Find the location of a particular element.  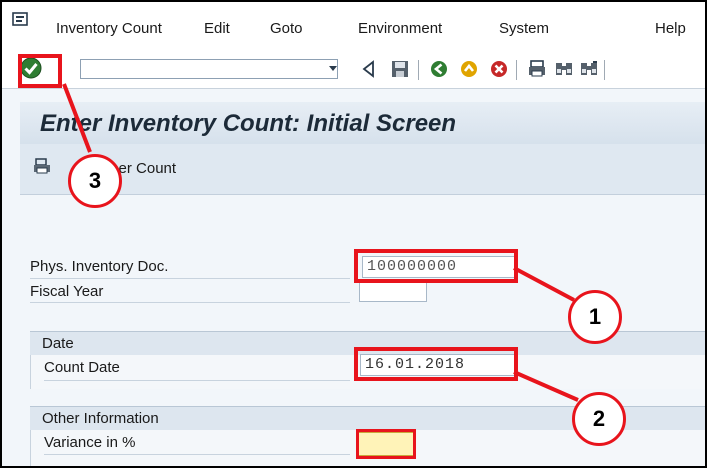

callout-1: 1 is located at coordinates (595, 317).